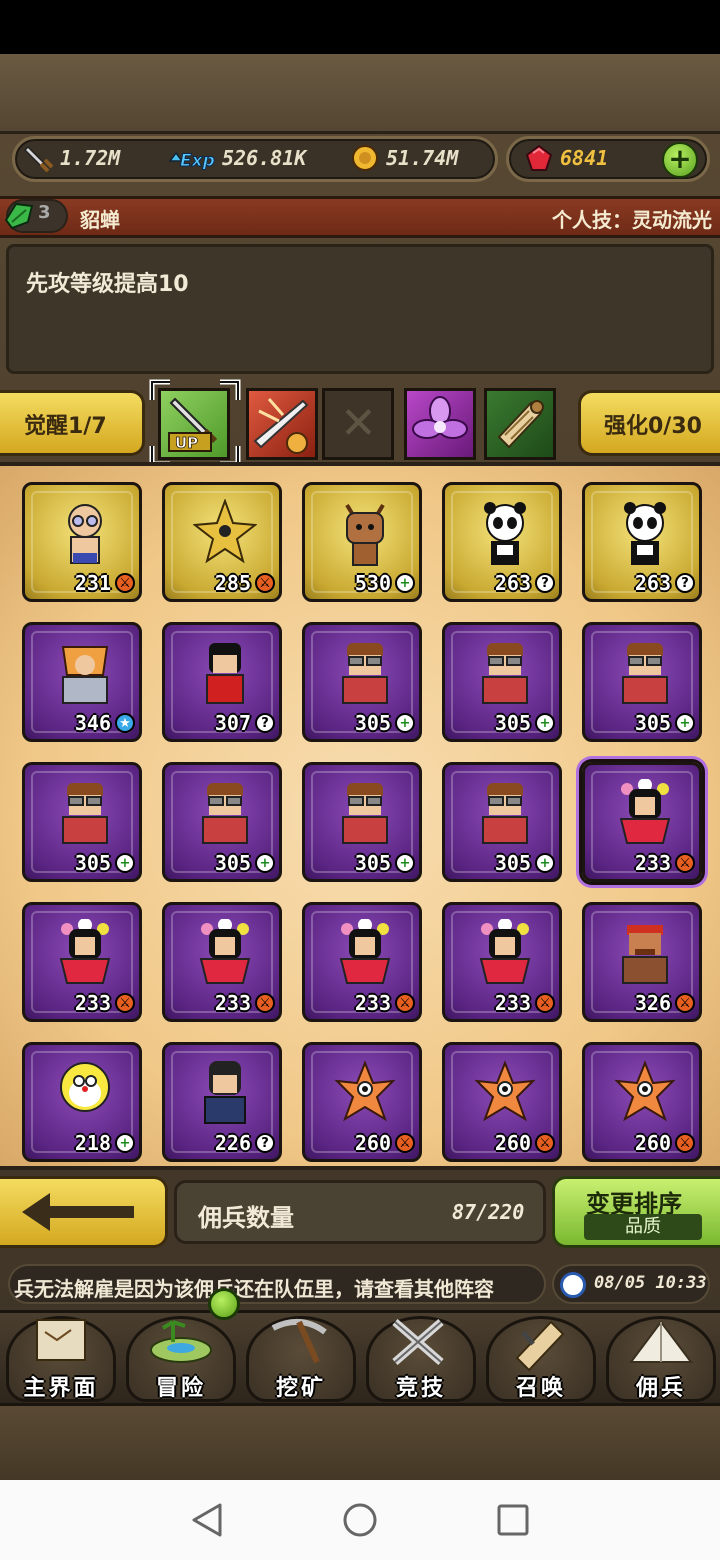 The image size is (720, 1560). Describe the element at coordinates (19, 216) in the screenshot. I see `leaf-icon` at that location.